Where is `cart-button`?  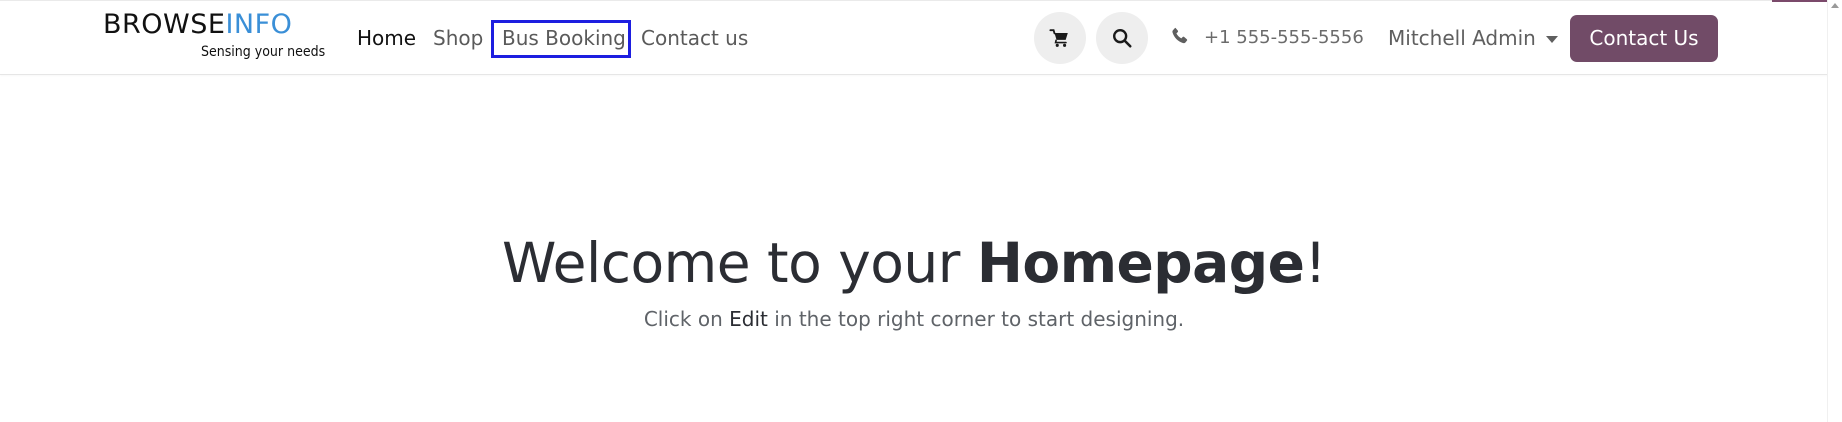 cart-button is located at coordinates (1060, 38).